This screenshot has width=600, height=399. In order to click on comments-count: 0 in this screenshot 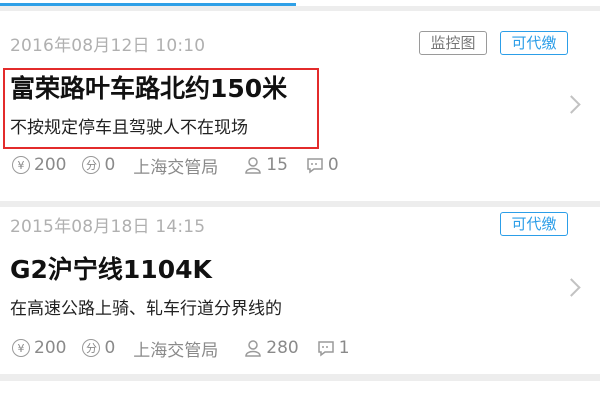, I will do `click(333, 165)`.